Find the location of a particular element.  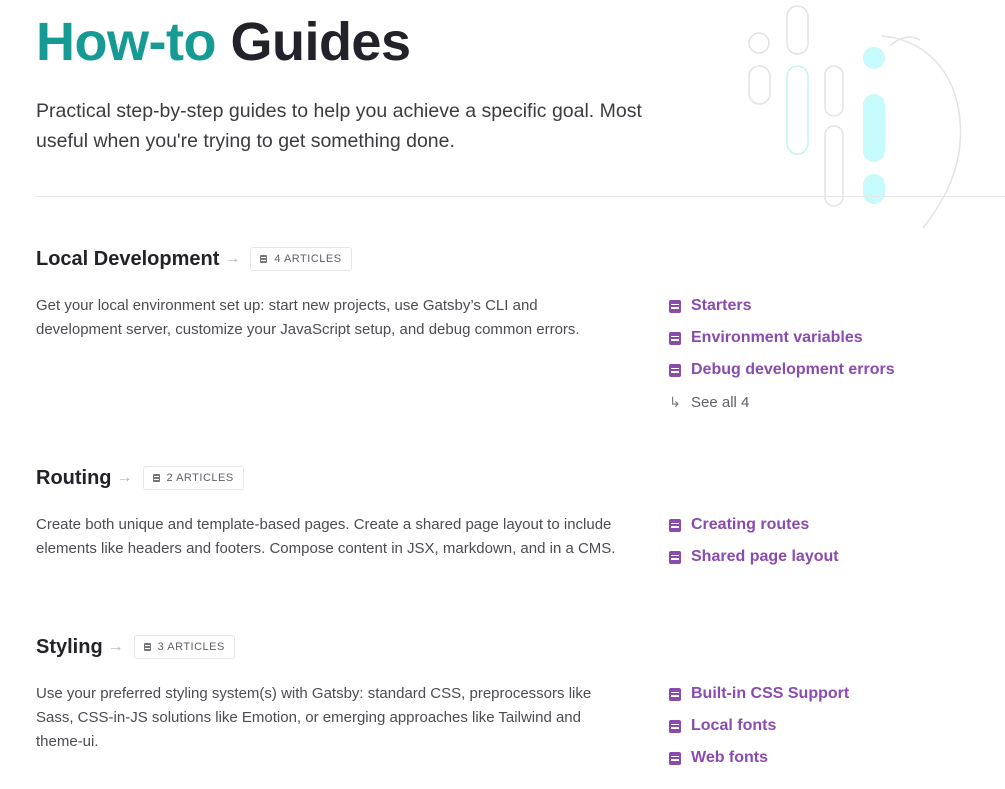

decorative-illustration is located at coordinates (855, 117).